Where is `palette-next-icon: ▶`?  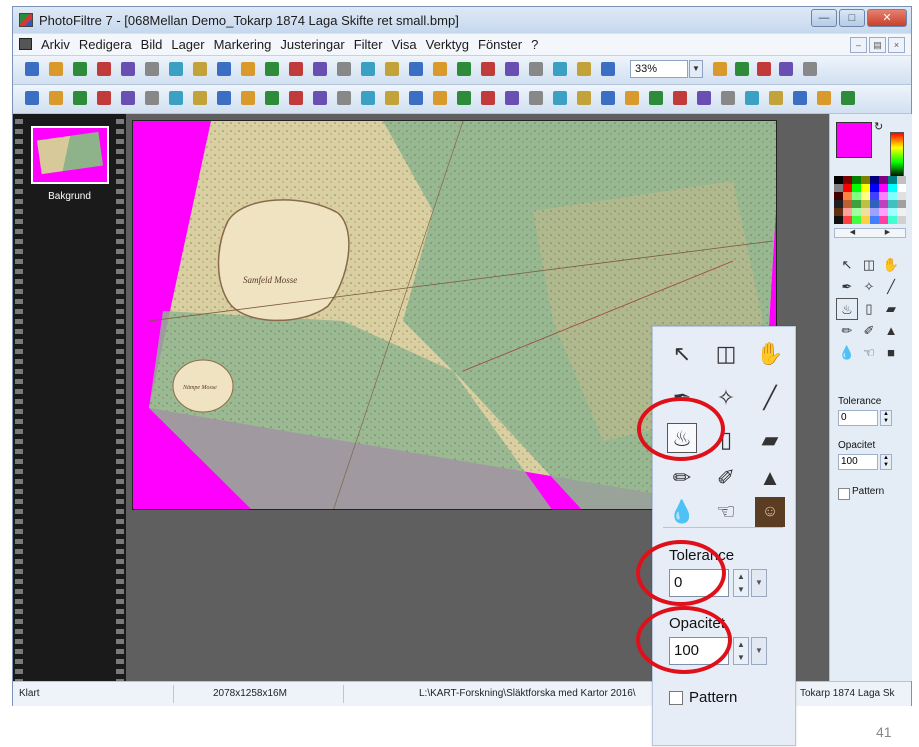 palette-next-icon: ▶ is located at coordinates (887, 233).